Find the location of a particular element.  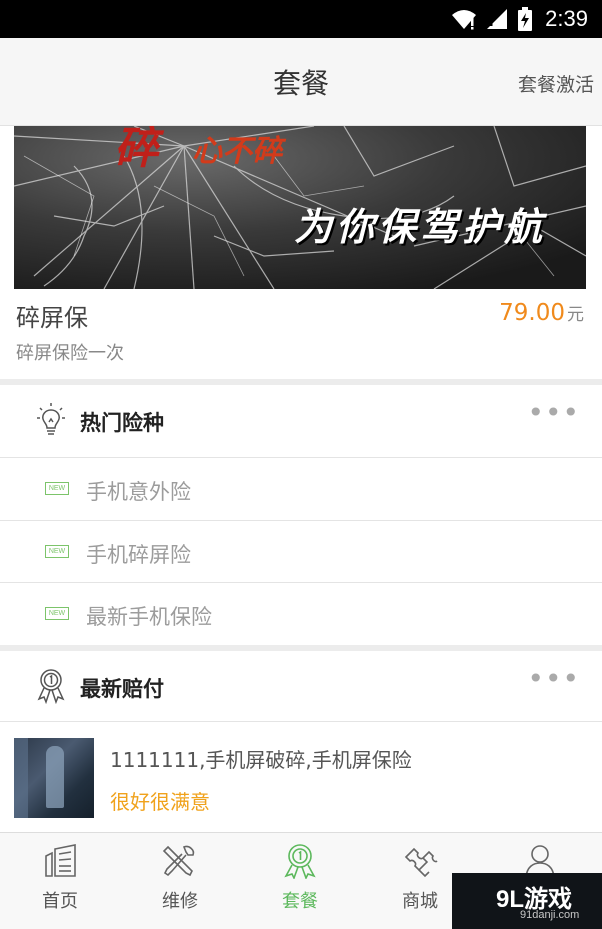

tab-plans: 套餐 is located at coordinates (300, 881).